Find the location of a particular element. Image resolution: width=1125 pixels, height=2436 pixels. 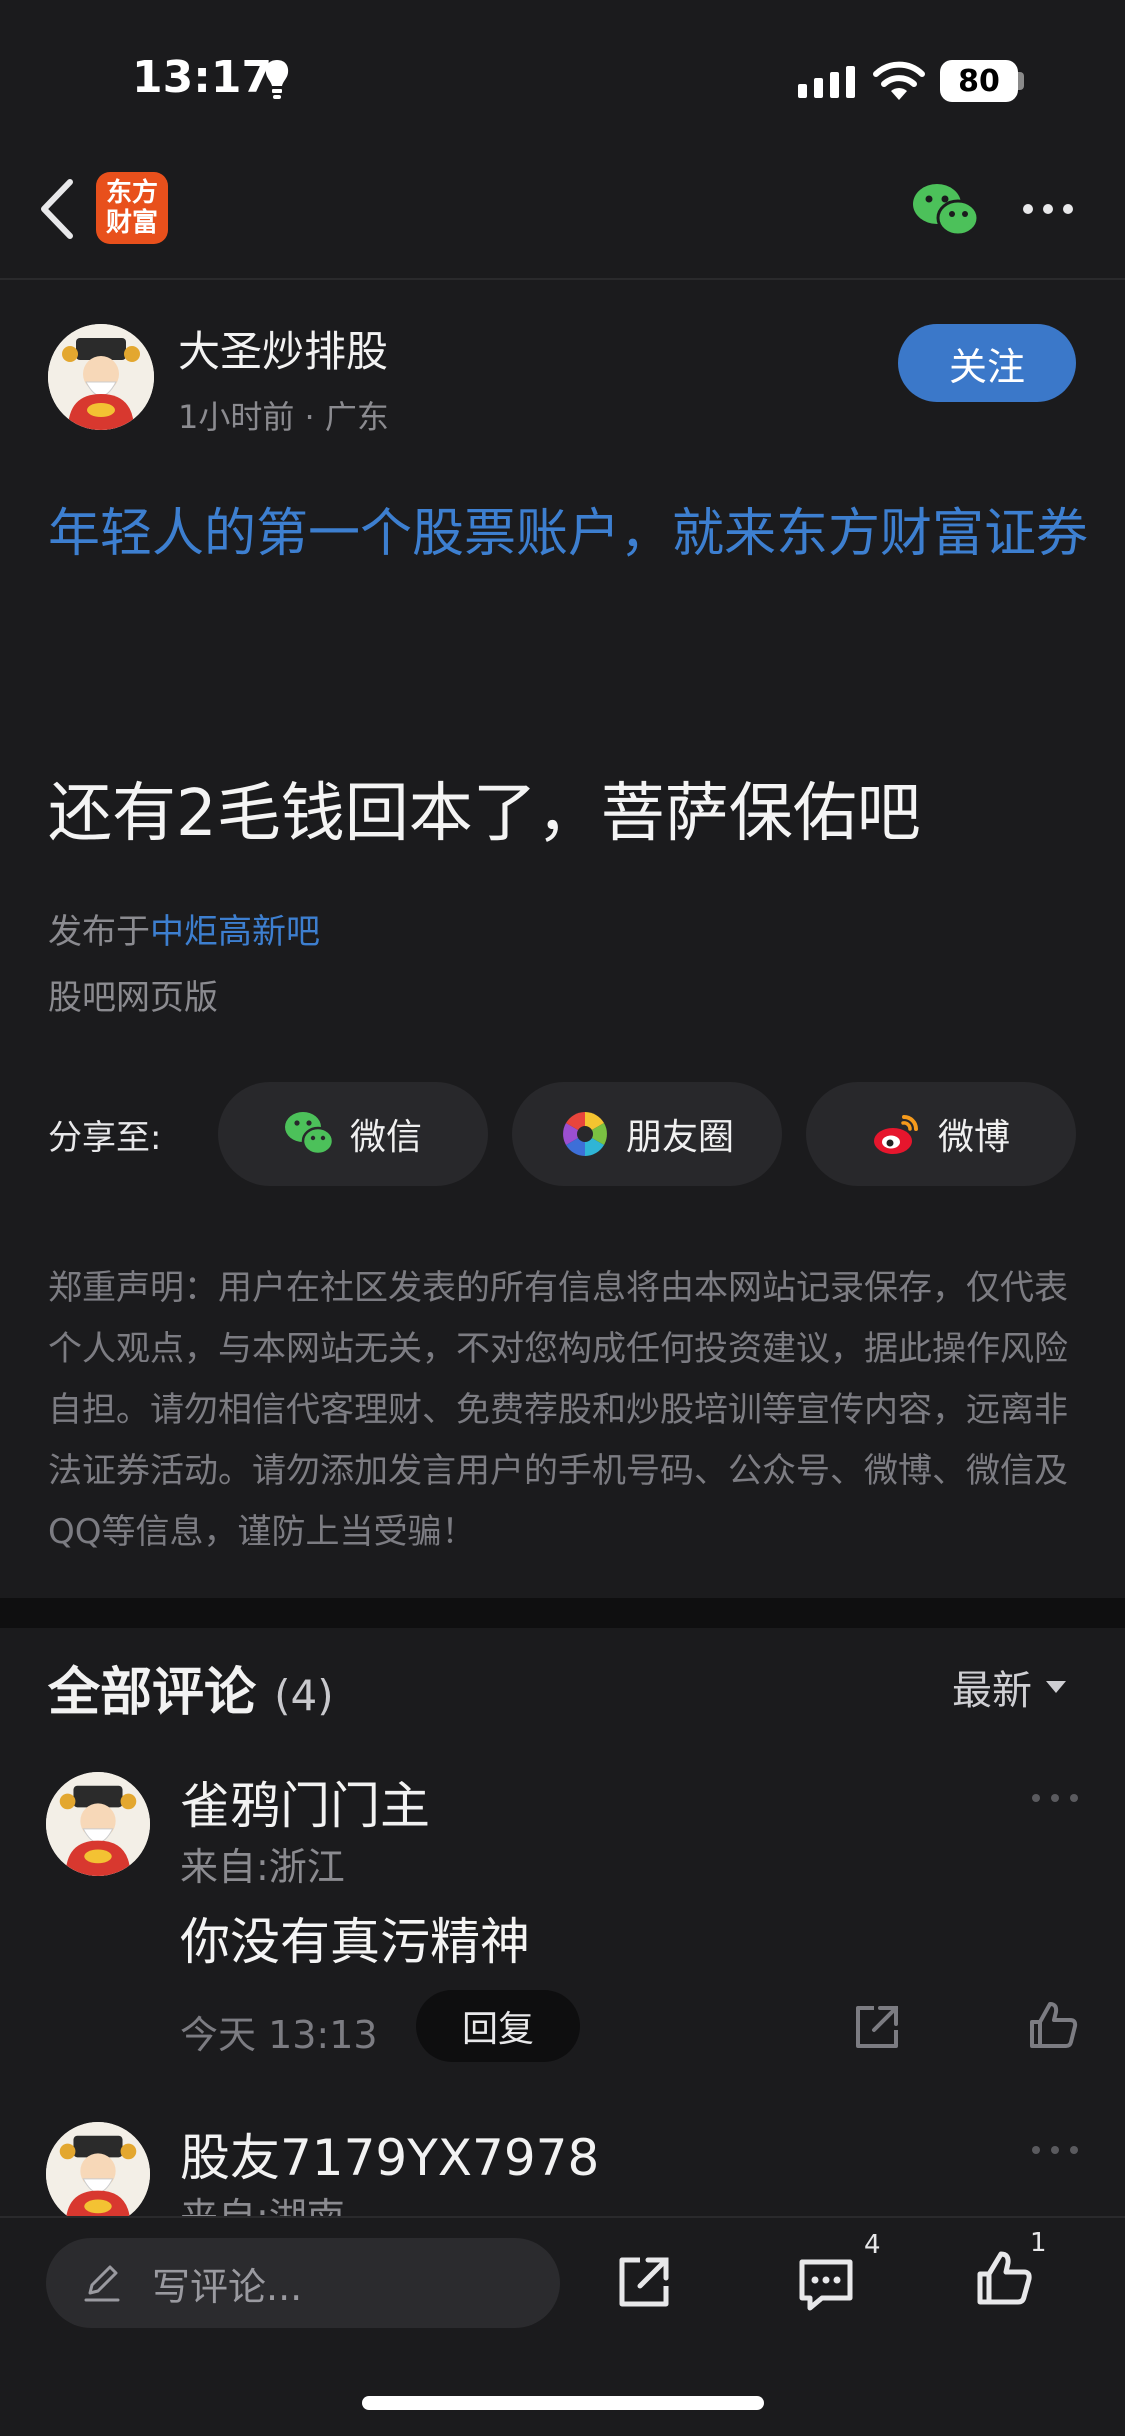

author-name: 大圣炒排股 is located at coordinates (283, 348).